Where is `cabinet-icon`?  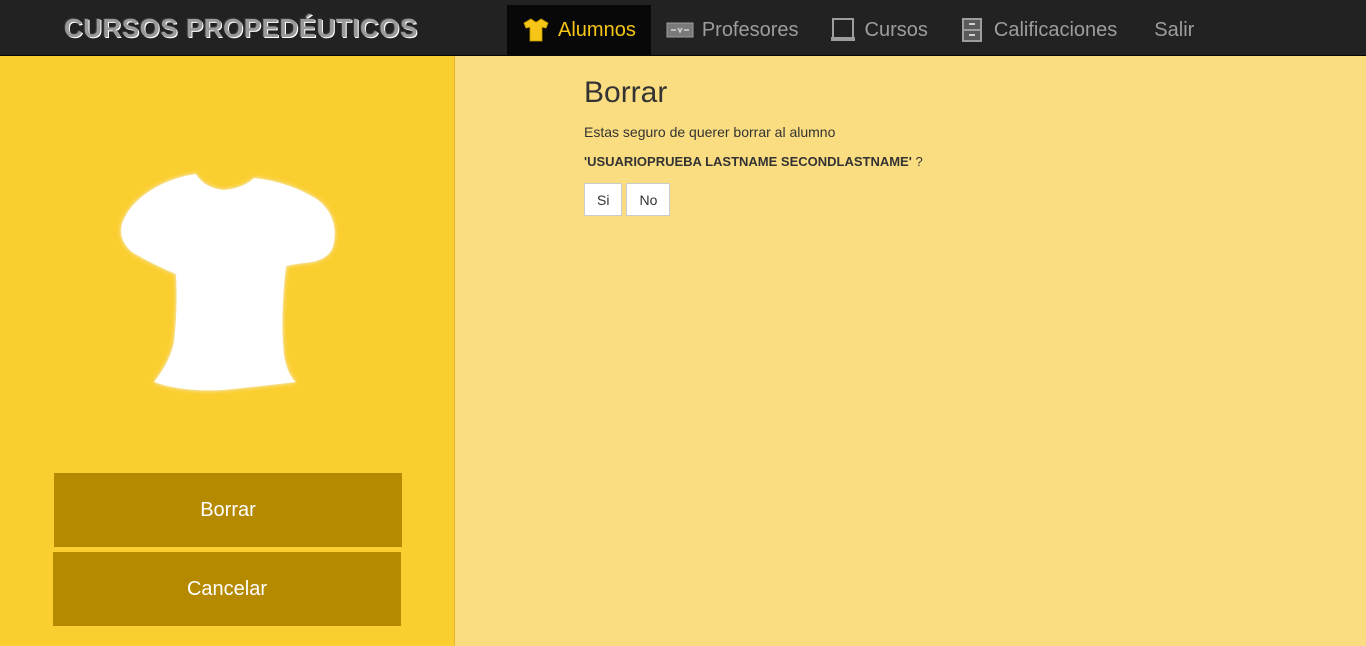
cabinet-icon is located at coordinates (972, 30).